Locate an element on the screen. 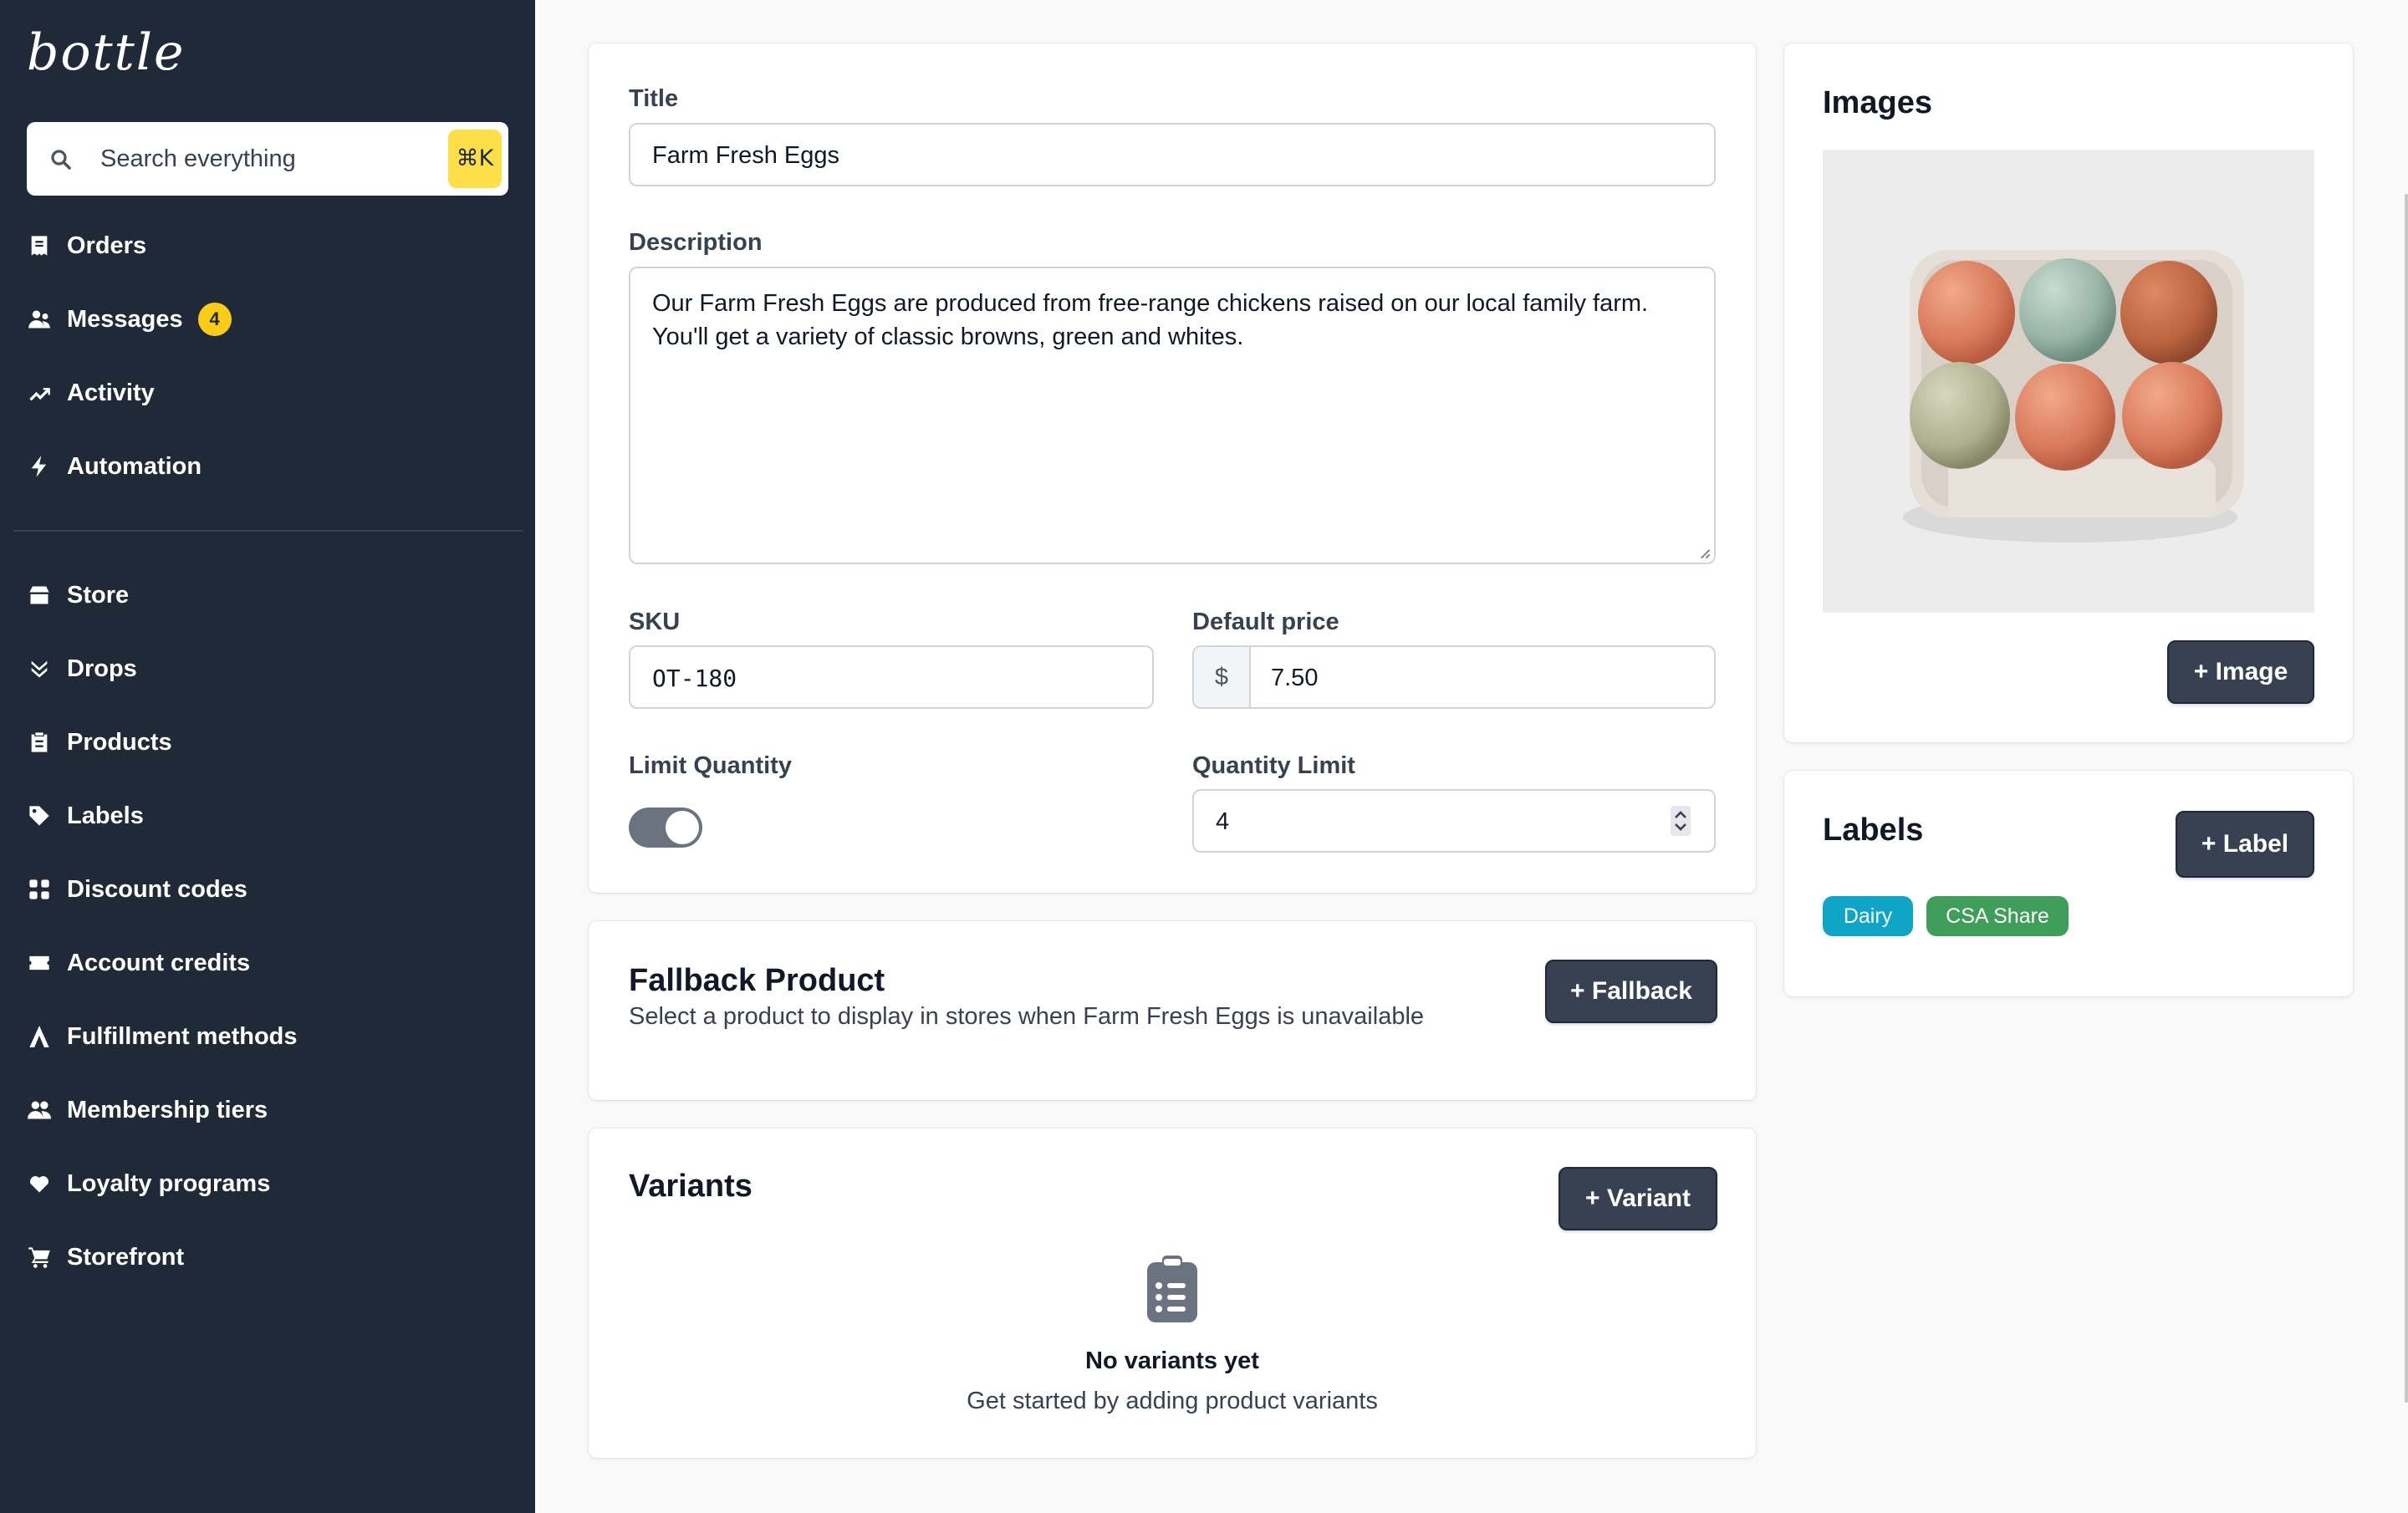  sidebar-item-discount-codes: Discount codes is located at coordinates (137, 889).